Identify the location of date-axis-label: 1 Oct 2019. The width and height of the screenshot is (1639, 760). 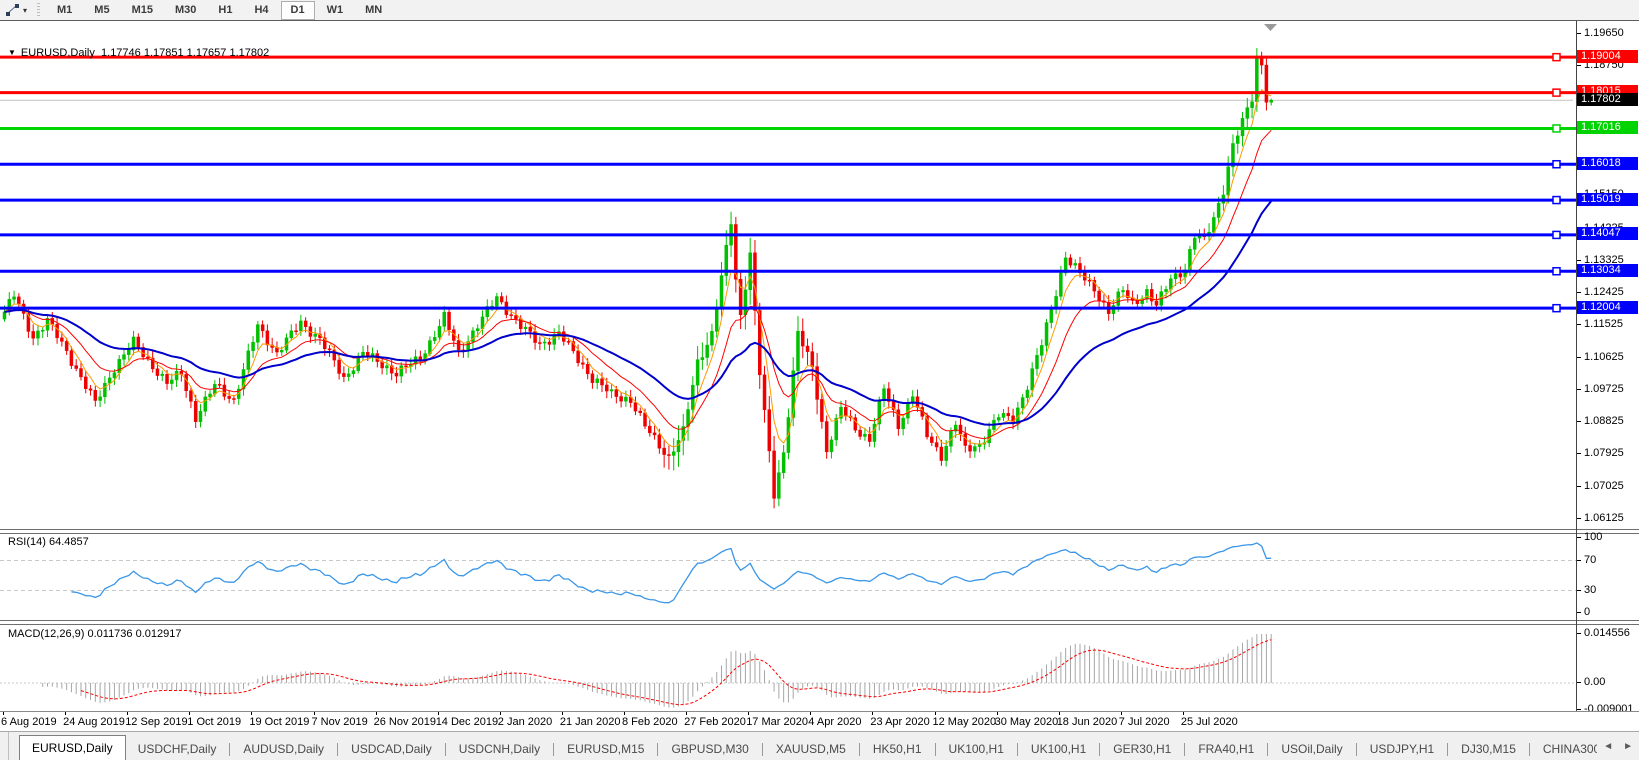
(215, 720).